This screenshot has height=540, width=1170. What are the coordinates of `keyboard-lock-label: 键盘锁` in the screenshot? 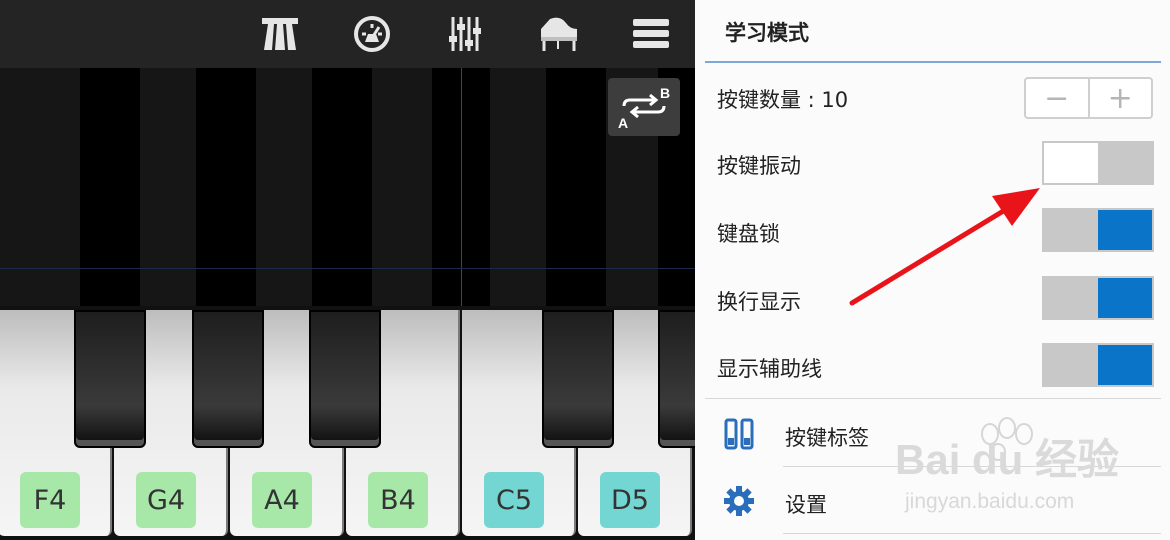 It's located at (748, 234).